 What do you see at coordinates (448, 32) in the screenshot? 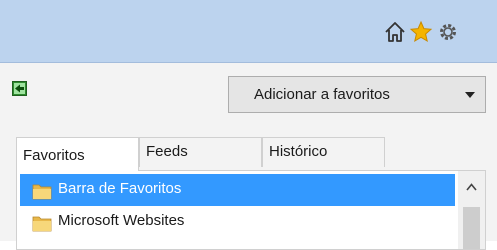
I see `gear-icon` at bounding box center [448, 32].